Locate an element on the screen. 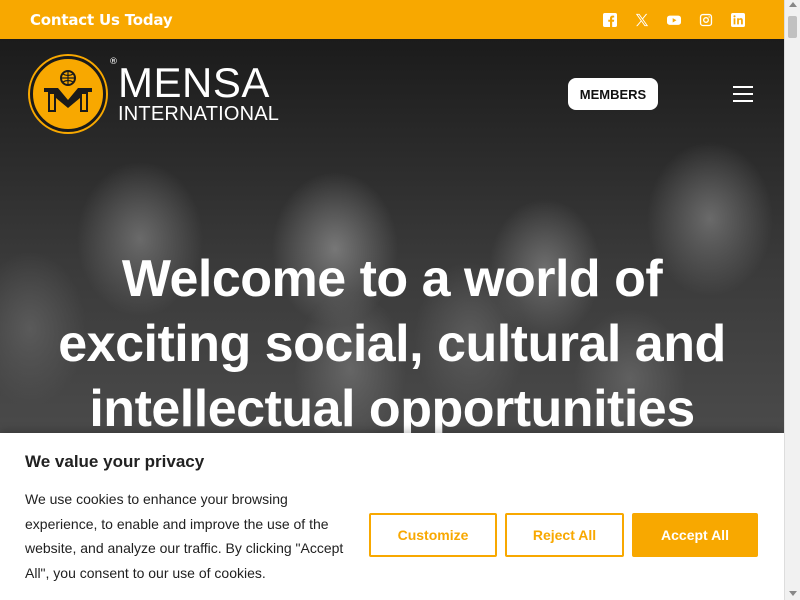 This screenshot has width=800, height=600. mensa-logo: ® MENSA INTERNATIONAL is located at coordinates (154, 94).